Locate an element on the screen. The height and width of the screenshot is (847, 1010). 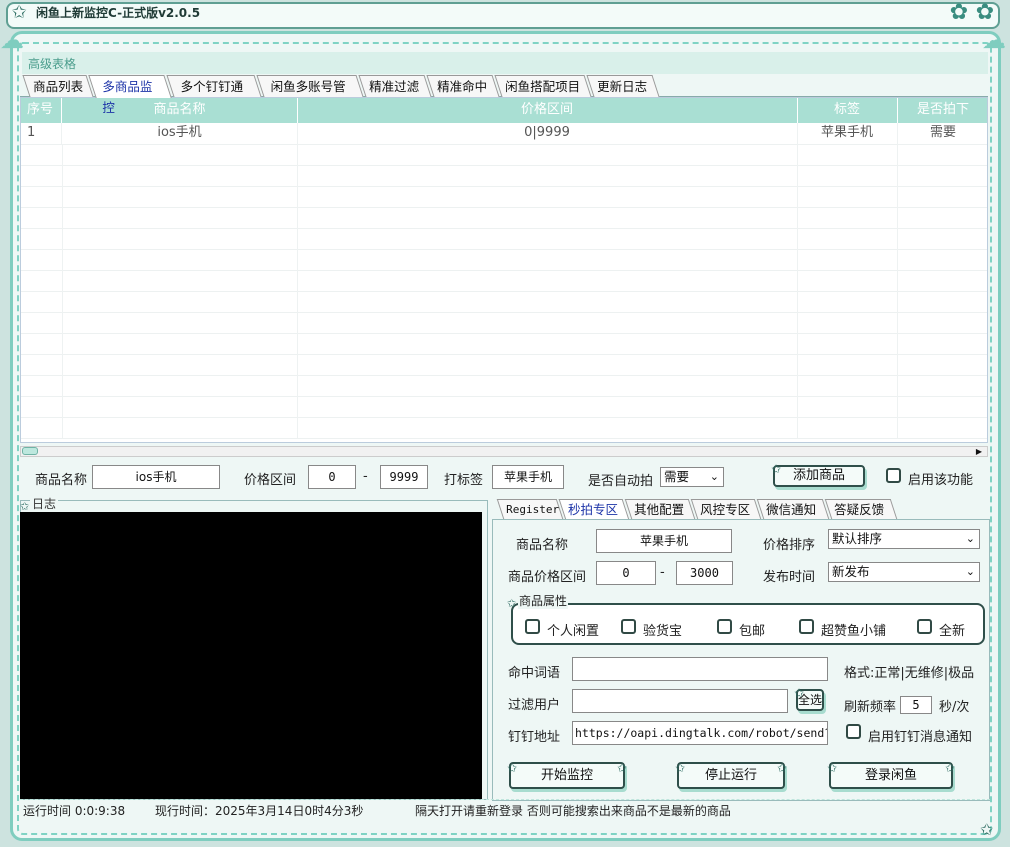
tab-product-list: 商品列表 is located at coordinates (58, 86).